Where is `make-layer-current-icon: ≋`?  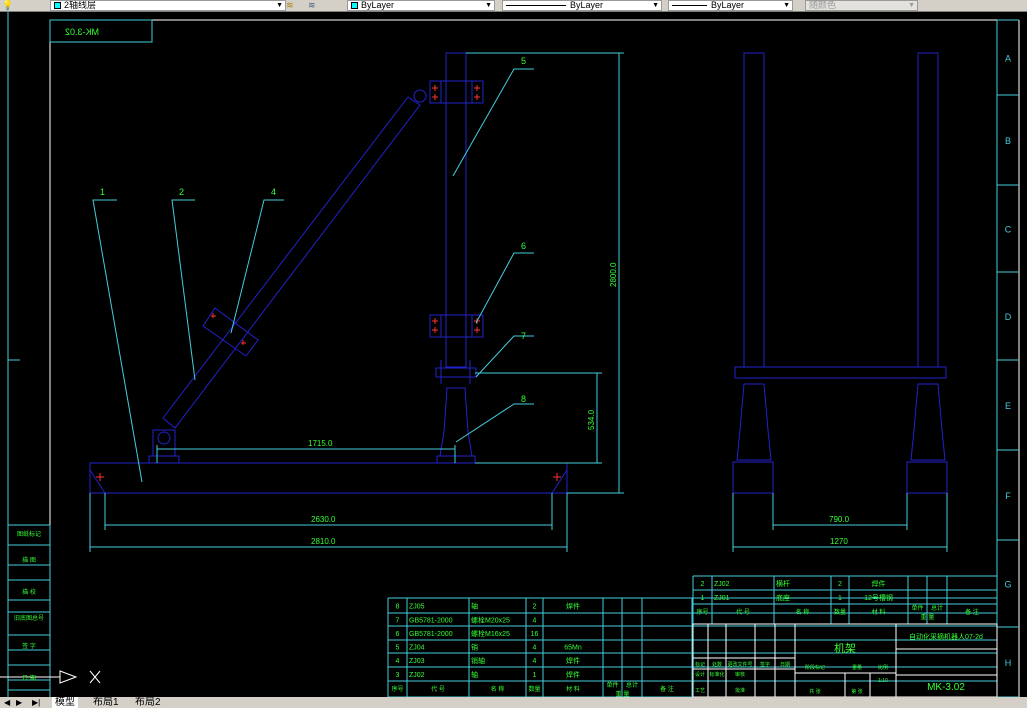
make-layer-current-icon: ≋ is located at coordinates (290, 5).